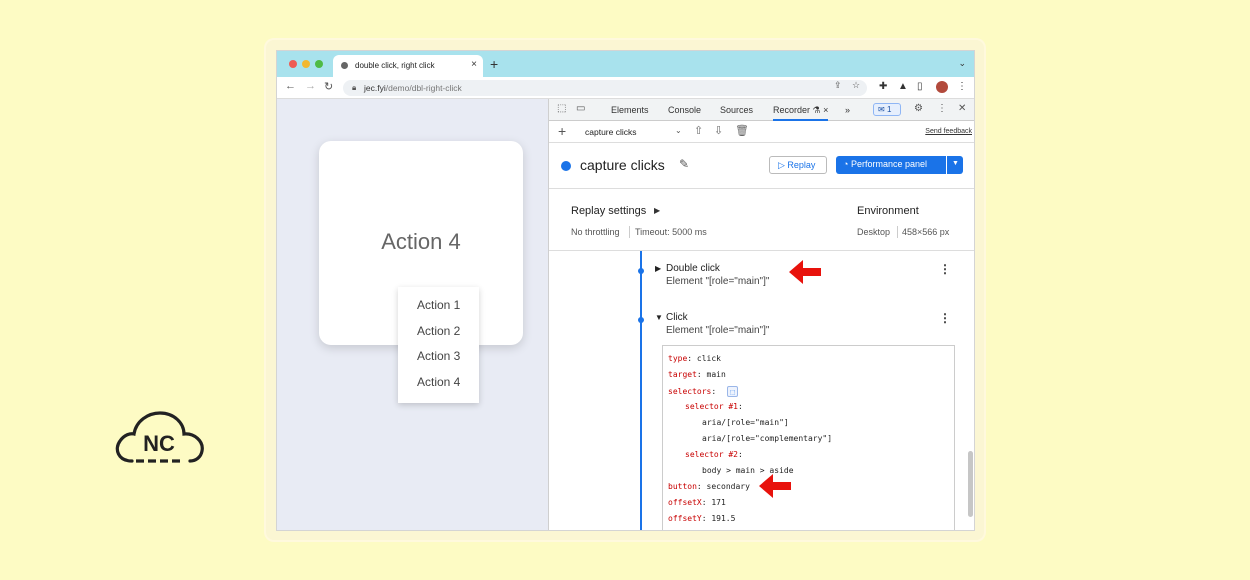  I want to click on throttling-value: No throttling, so click(595, 232).